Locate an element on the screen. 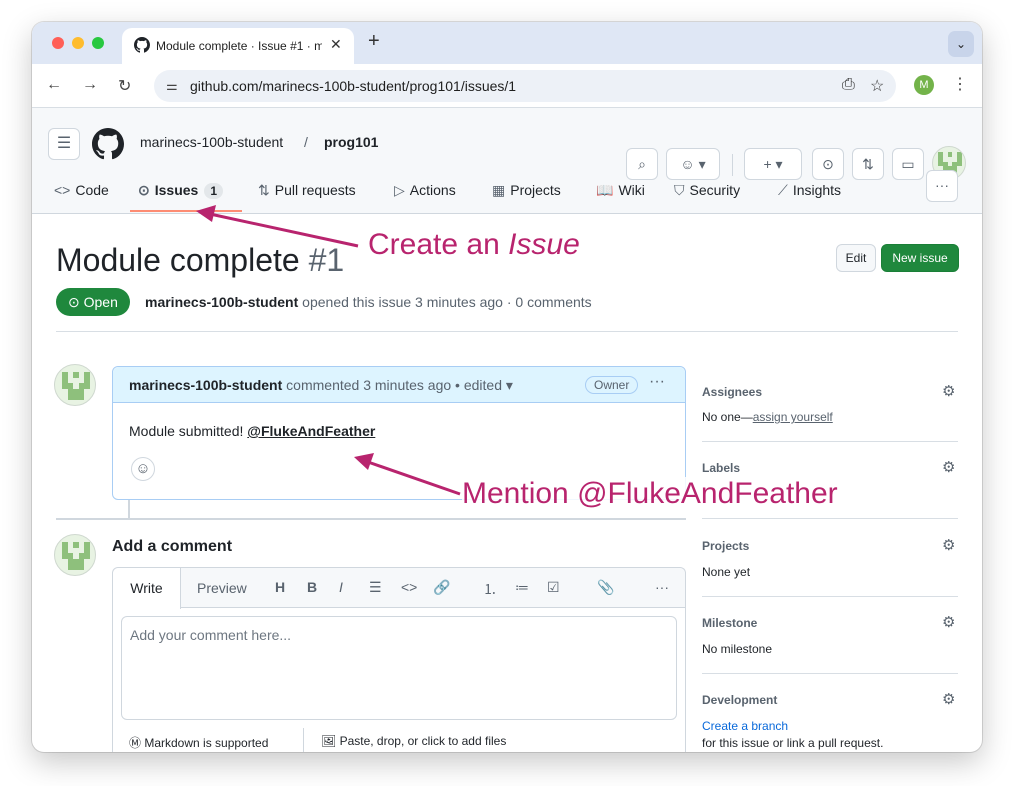  profile-avatar: M is located at coordinates (924, 85).